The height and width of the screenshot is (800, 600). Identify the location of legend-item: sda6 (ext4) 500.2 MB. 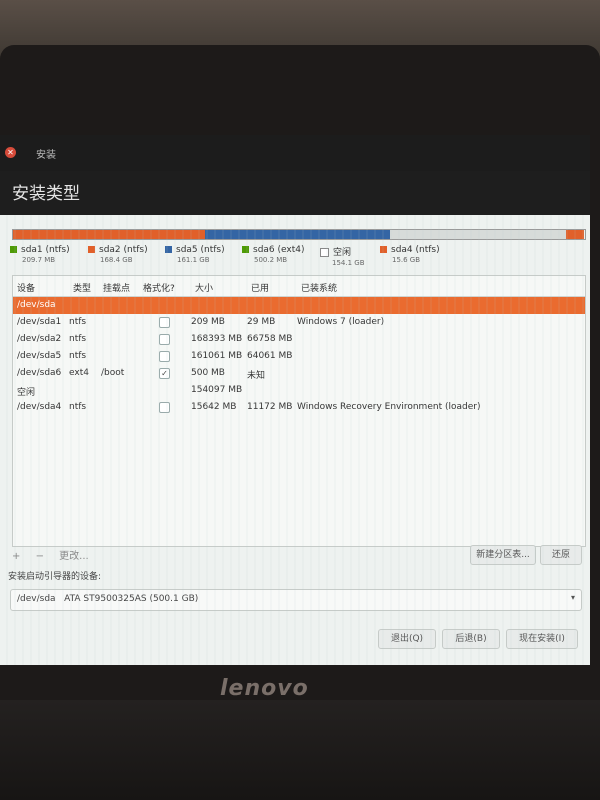
(273, 254).